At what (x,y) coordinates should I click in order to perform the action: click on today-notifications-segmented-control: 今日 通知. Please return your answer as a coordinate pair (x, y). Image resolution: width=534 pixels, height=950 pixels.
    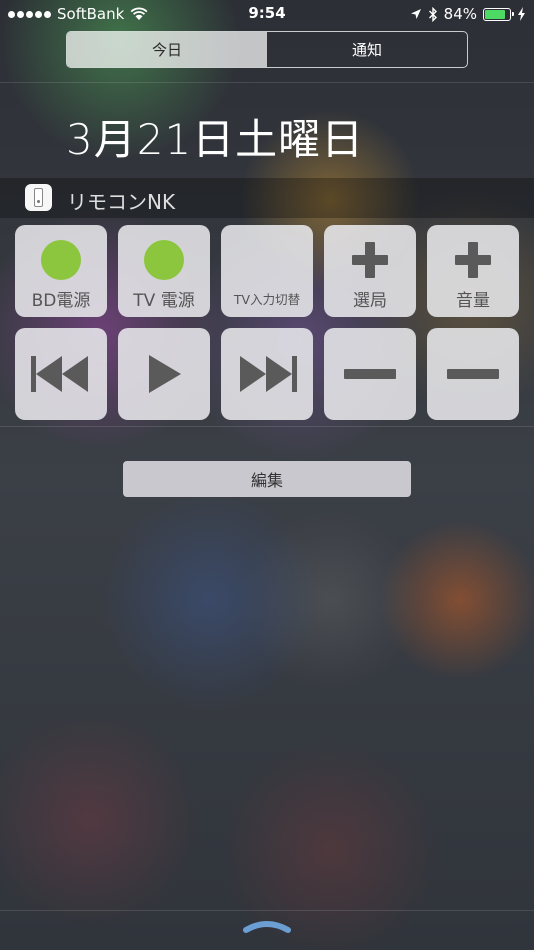
    Looking at the image, I should click on (267, 49).